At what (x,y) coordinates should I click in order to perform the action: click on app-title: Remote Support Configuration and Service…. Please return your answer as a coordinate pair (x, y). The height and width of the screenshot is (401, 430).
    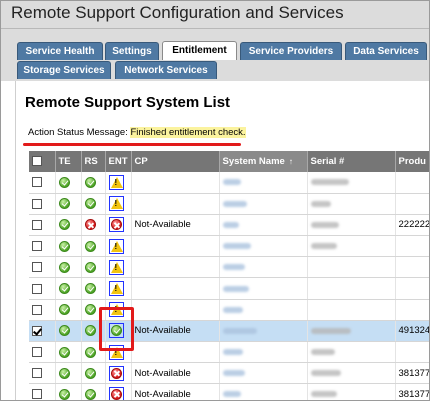
    Looking at the image, I should click on (177, 12).